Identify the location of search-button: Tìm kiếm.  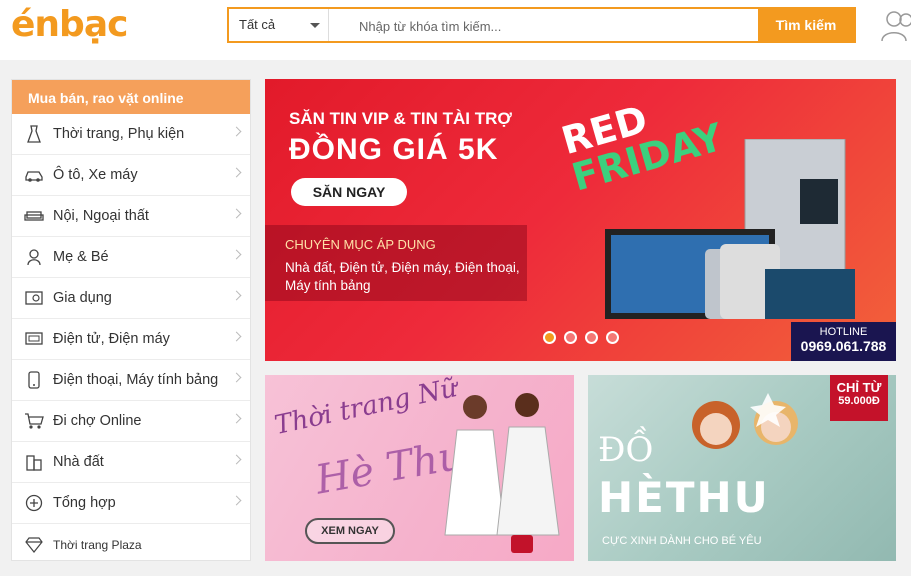
(806, 25).